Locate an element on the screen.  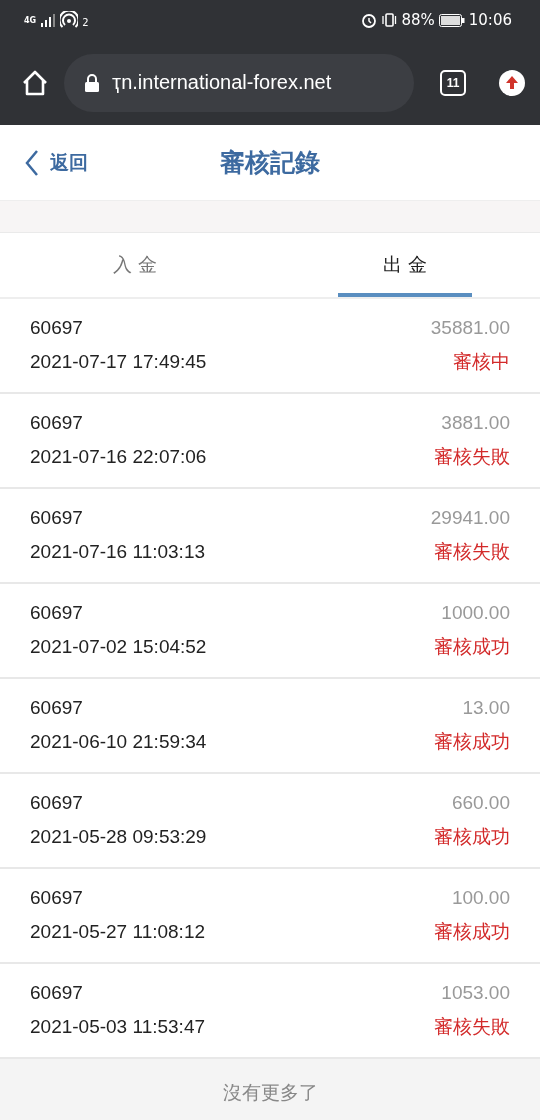
timestamp: 2021-07-02 15:04:52 is located at coordinates (118, 646).